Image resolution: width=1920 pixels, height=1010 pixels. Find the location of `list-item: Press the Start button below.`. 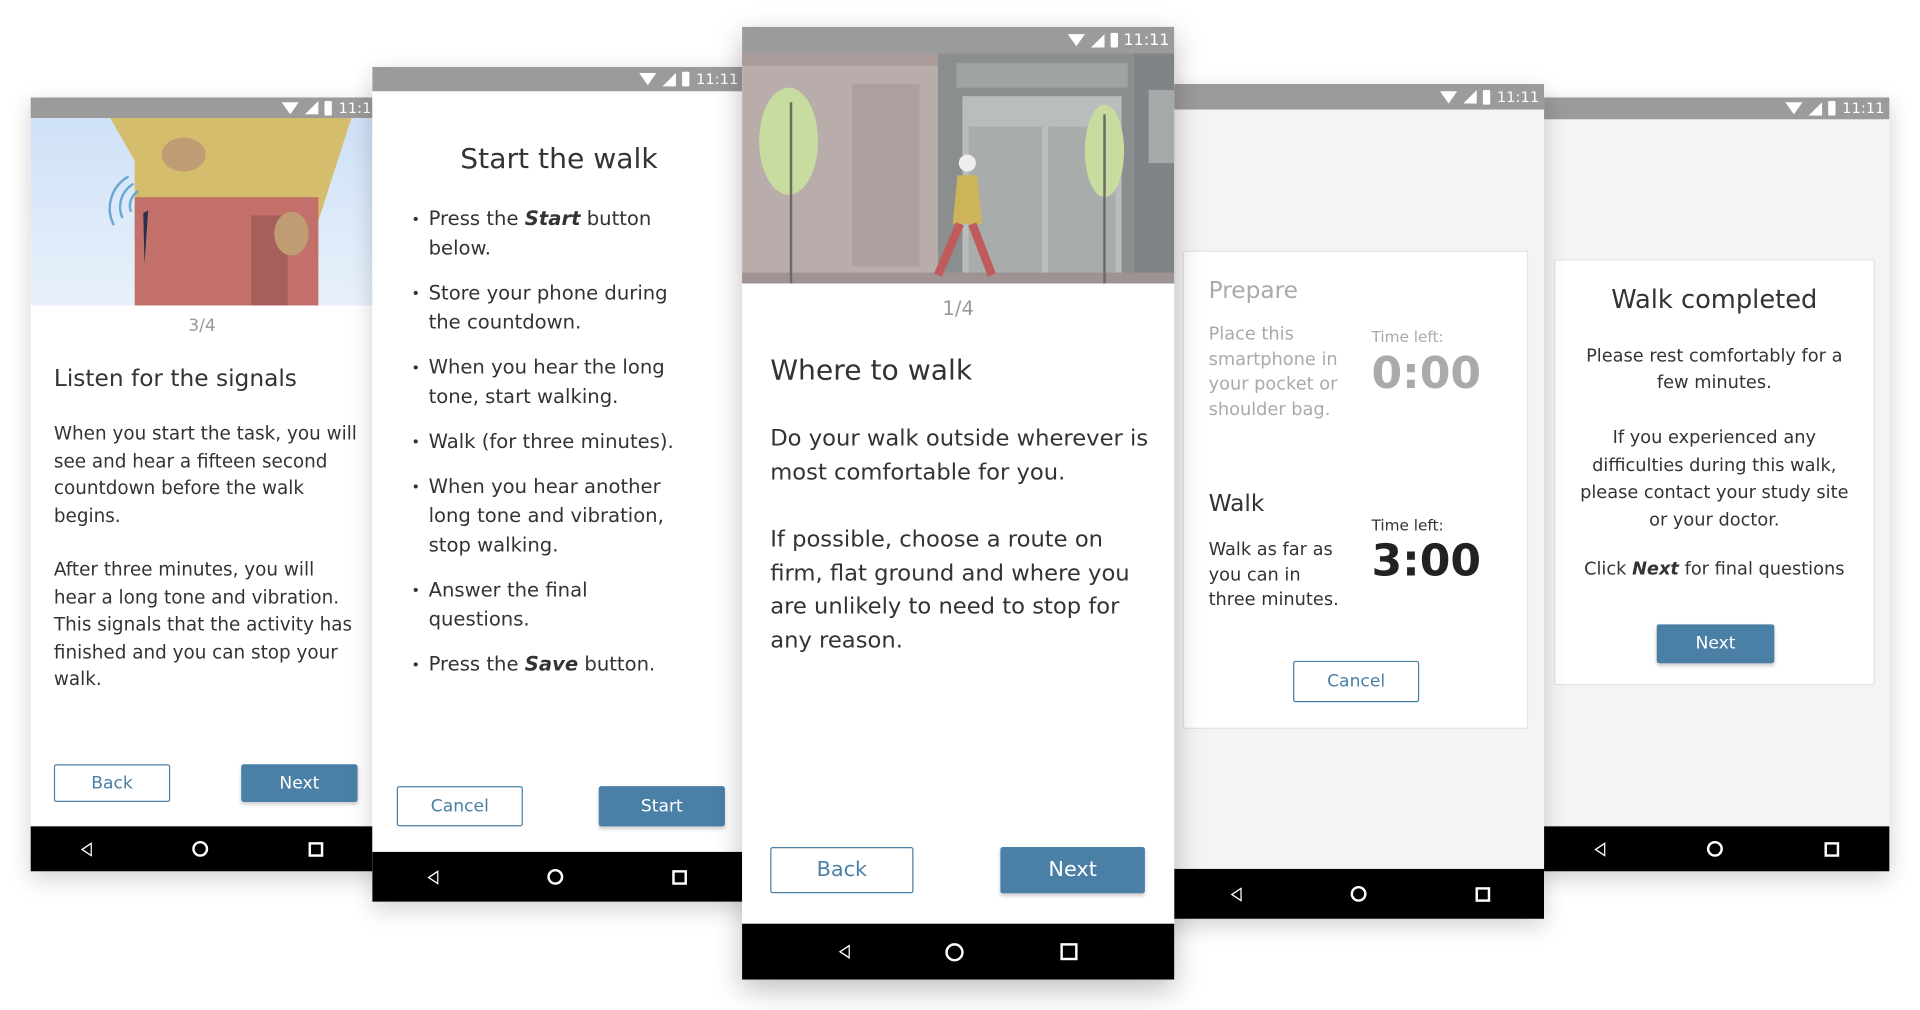

list-item: Press the Start button below. is located at coordinates (550, 233).